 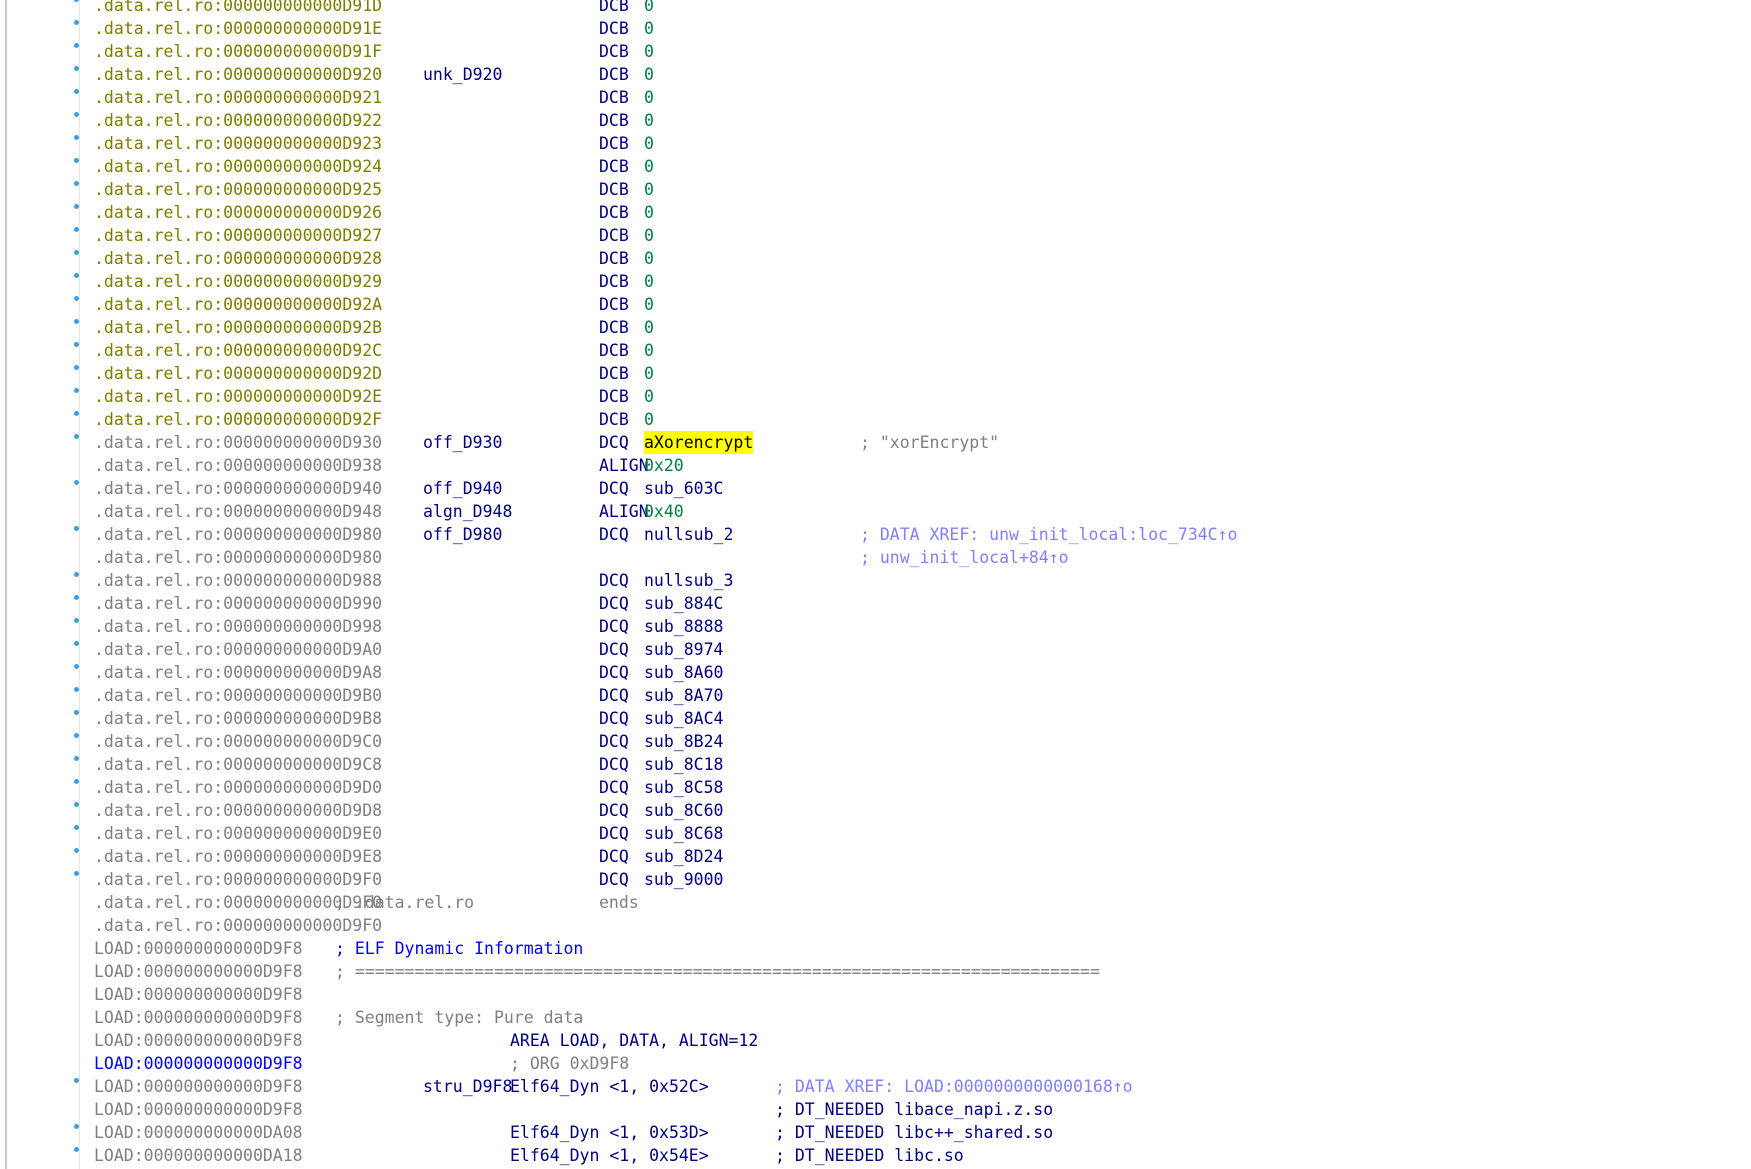 I want to click on listing-line: .data.rel.ro:000000000000D9F0, so click(x=875, y=925).